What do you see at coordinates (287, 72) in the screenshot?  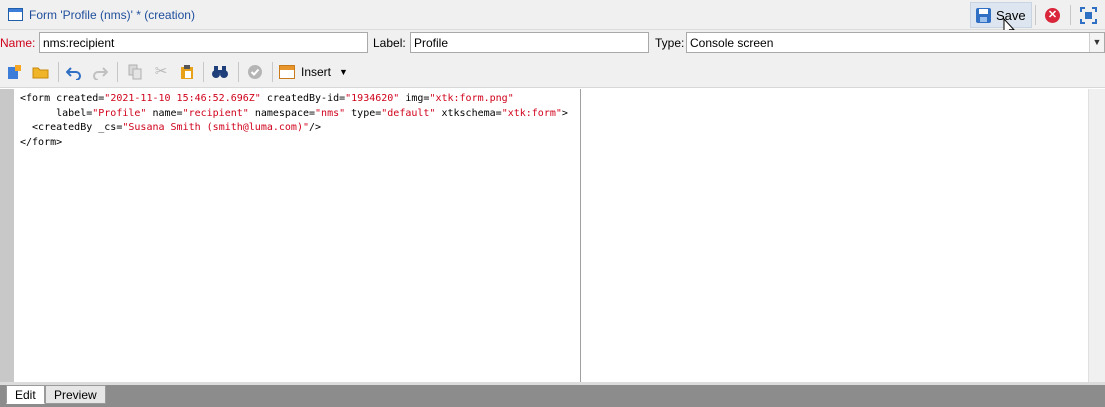 I see `insert-icon` at bounding box center [287, 72].